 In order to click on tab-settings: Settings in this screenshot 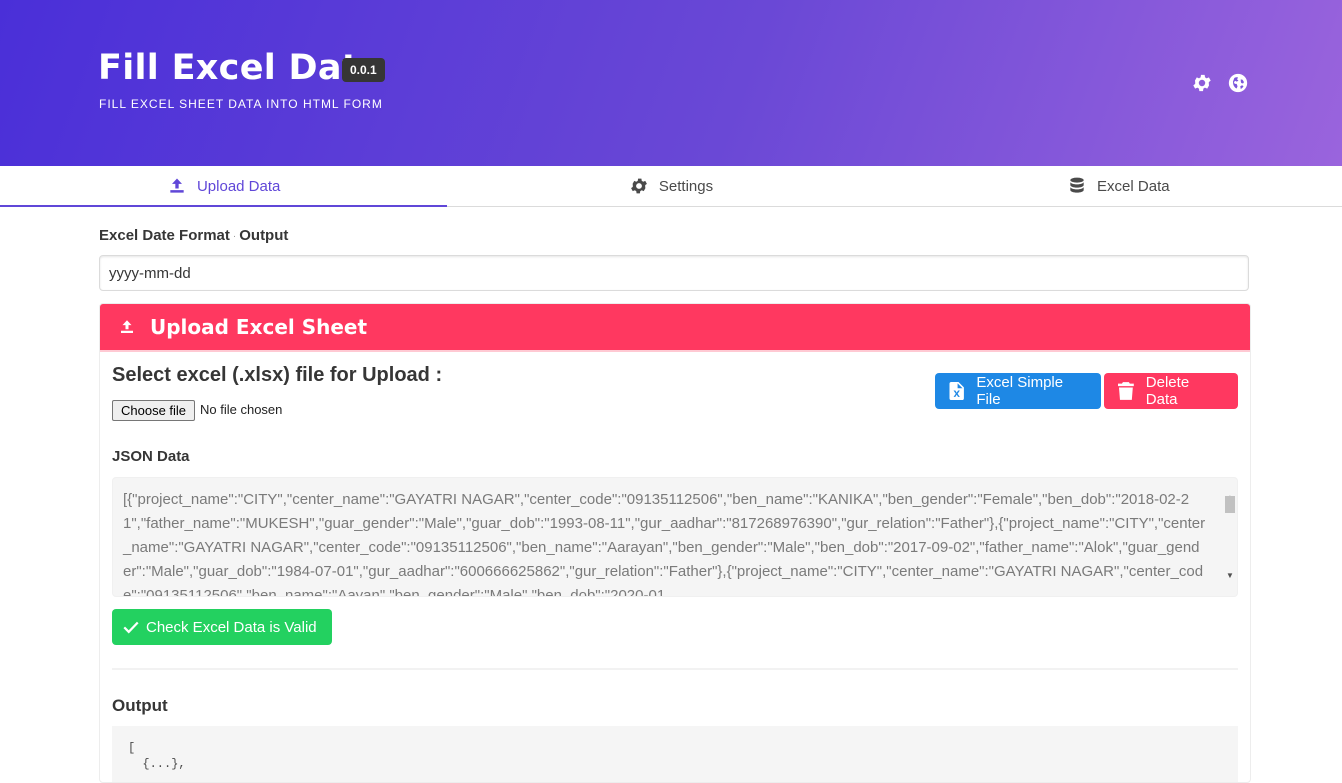, I will do `click(670, 186)`.